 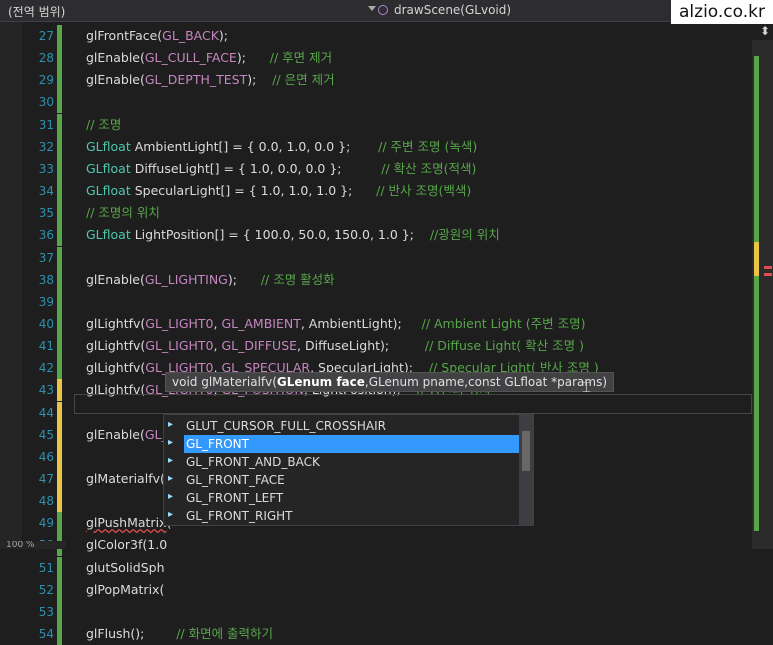 What do you see at coordinates (261, 323) in the screenshot?
I see `code-constant: GL_AMBIENT` at bounding box center [261, 323].